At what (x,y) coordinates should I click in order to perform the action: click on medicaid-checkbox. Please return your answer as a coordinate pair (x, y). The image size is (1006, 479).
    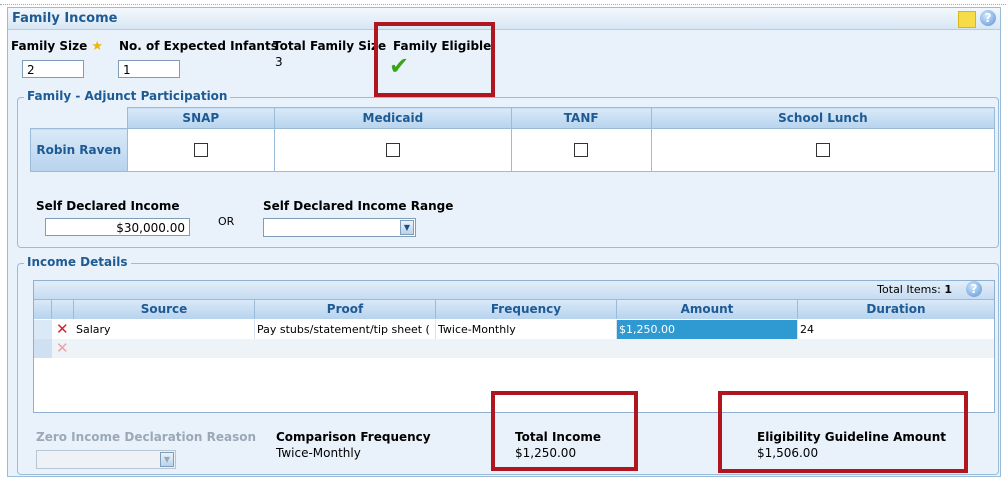
    Looking at the image, I should click on (392, 150).